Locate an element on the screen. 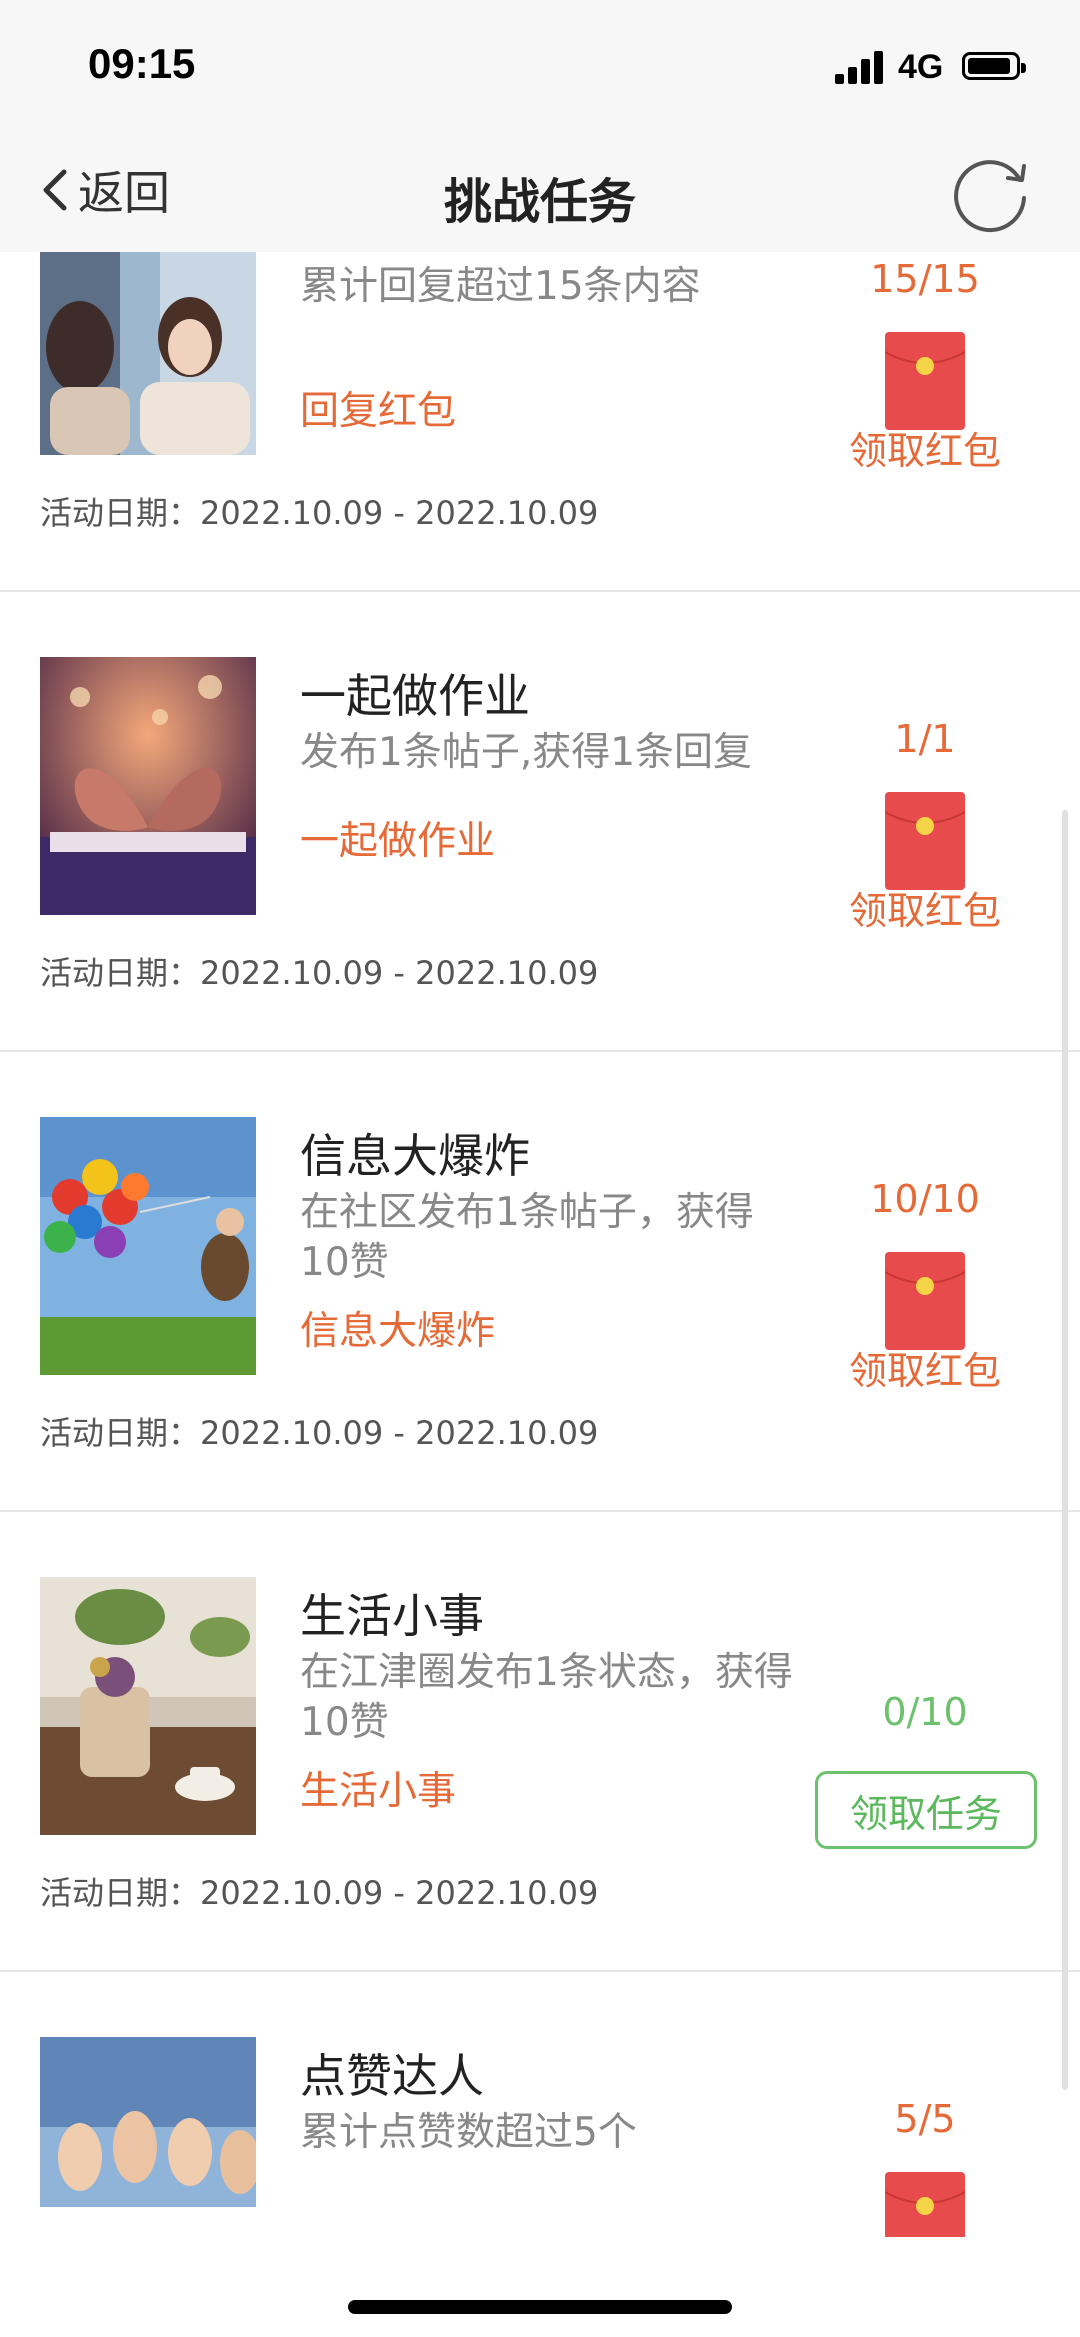 The height and width of the screenshot is (2337, 1080). battery-icon is located at coordinates (994, 66).